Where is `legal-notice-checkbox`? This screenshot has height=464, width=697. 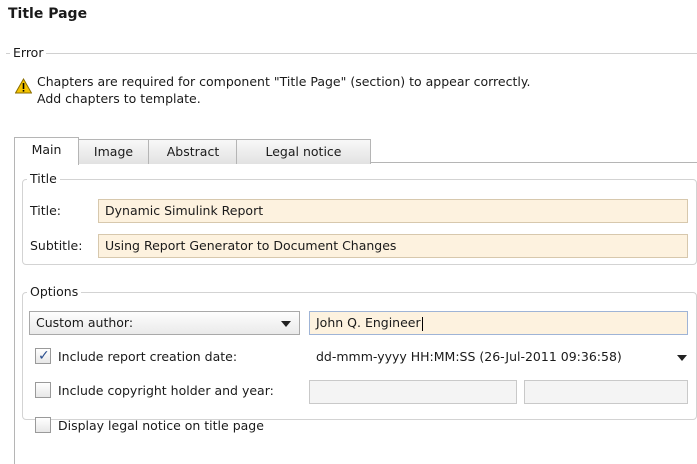 legal-notice-checkbox is located at coordinates (43, 425).